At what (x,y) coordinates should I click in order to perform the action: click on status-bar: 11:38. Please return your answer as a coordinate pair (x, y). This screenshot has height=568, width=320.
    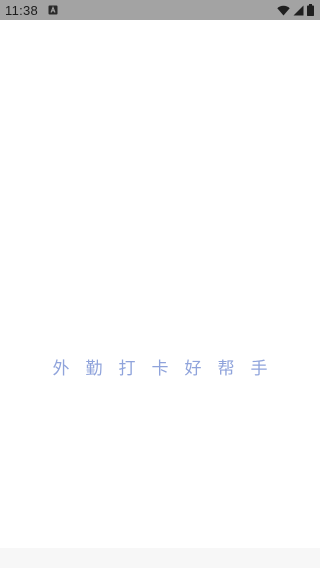
    Looking at the image, I should click on (160, 10).